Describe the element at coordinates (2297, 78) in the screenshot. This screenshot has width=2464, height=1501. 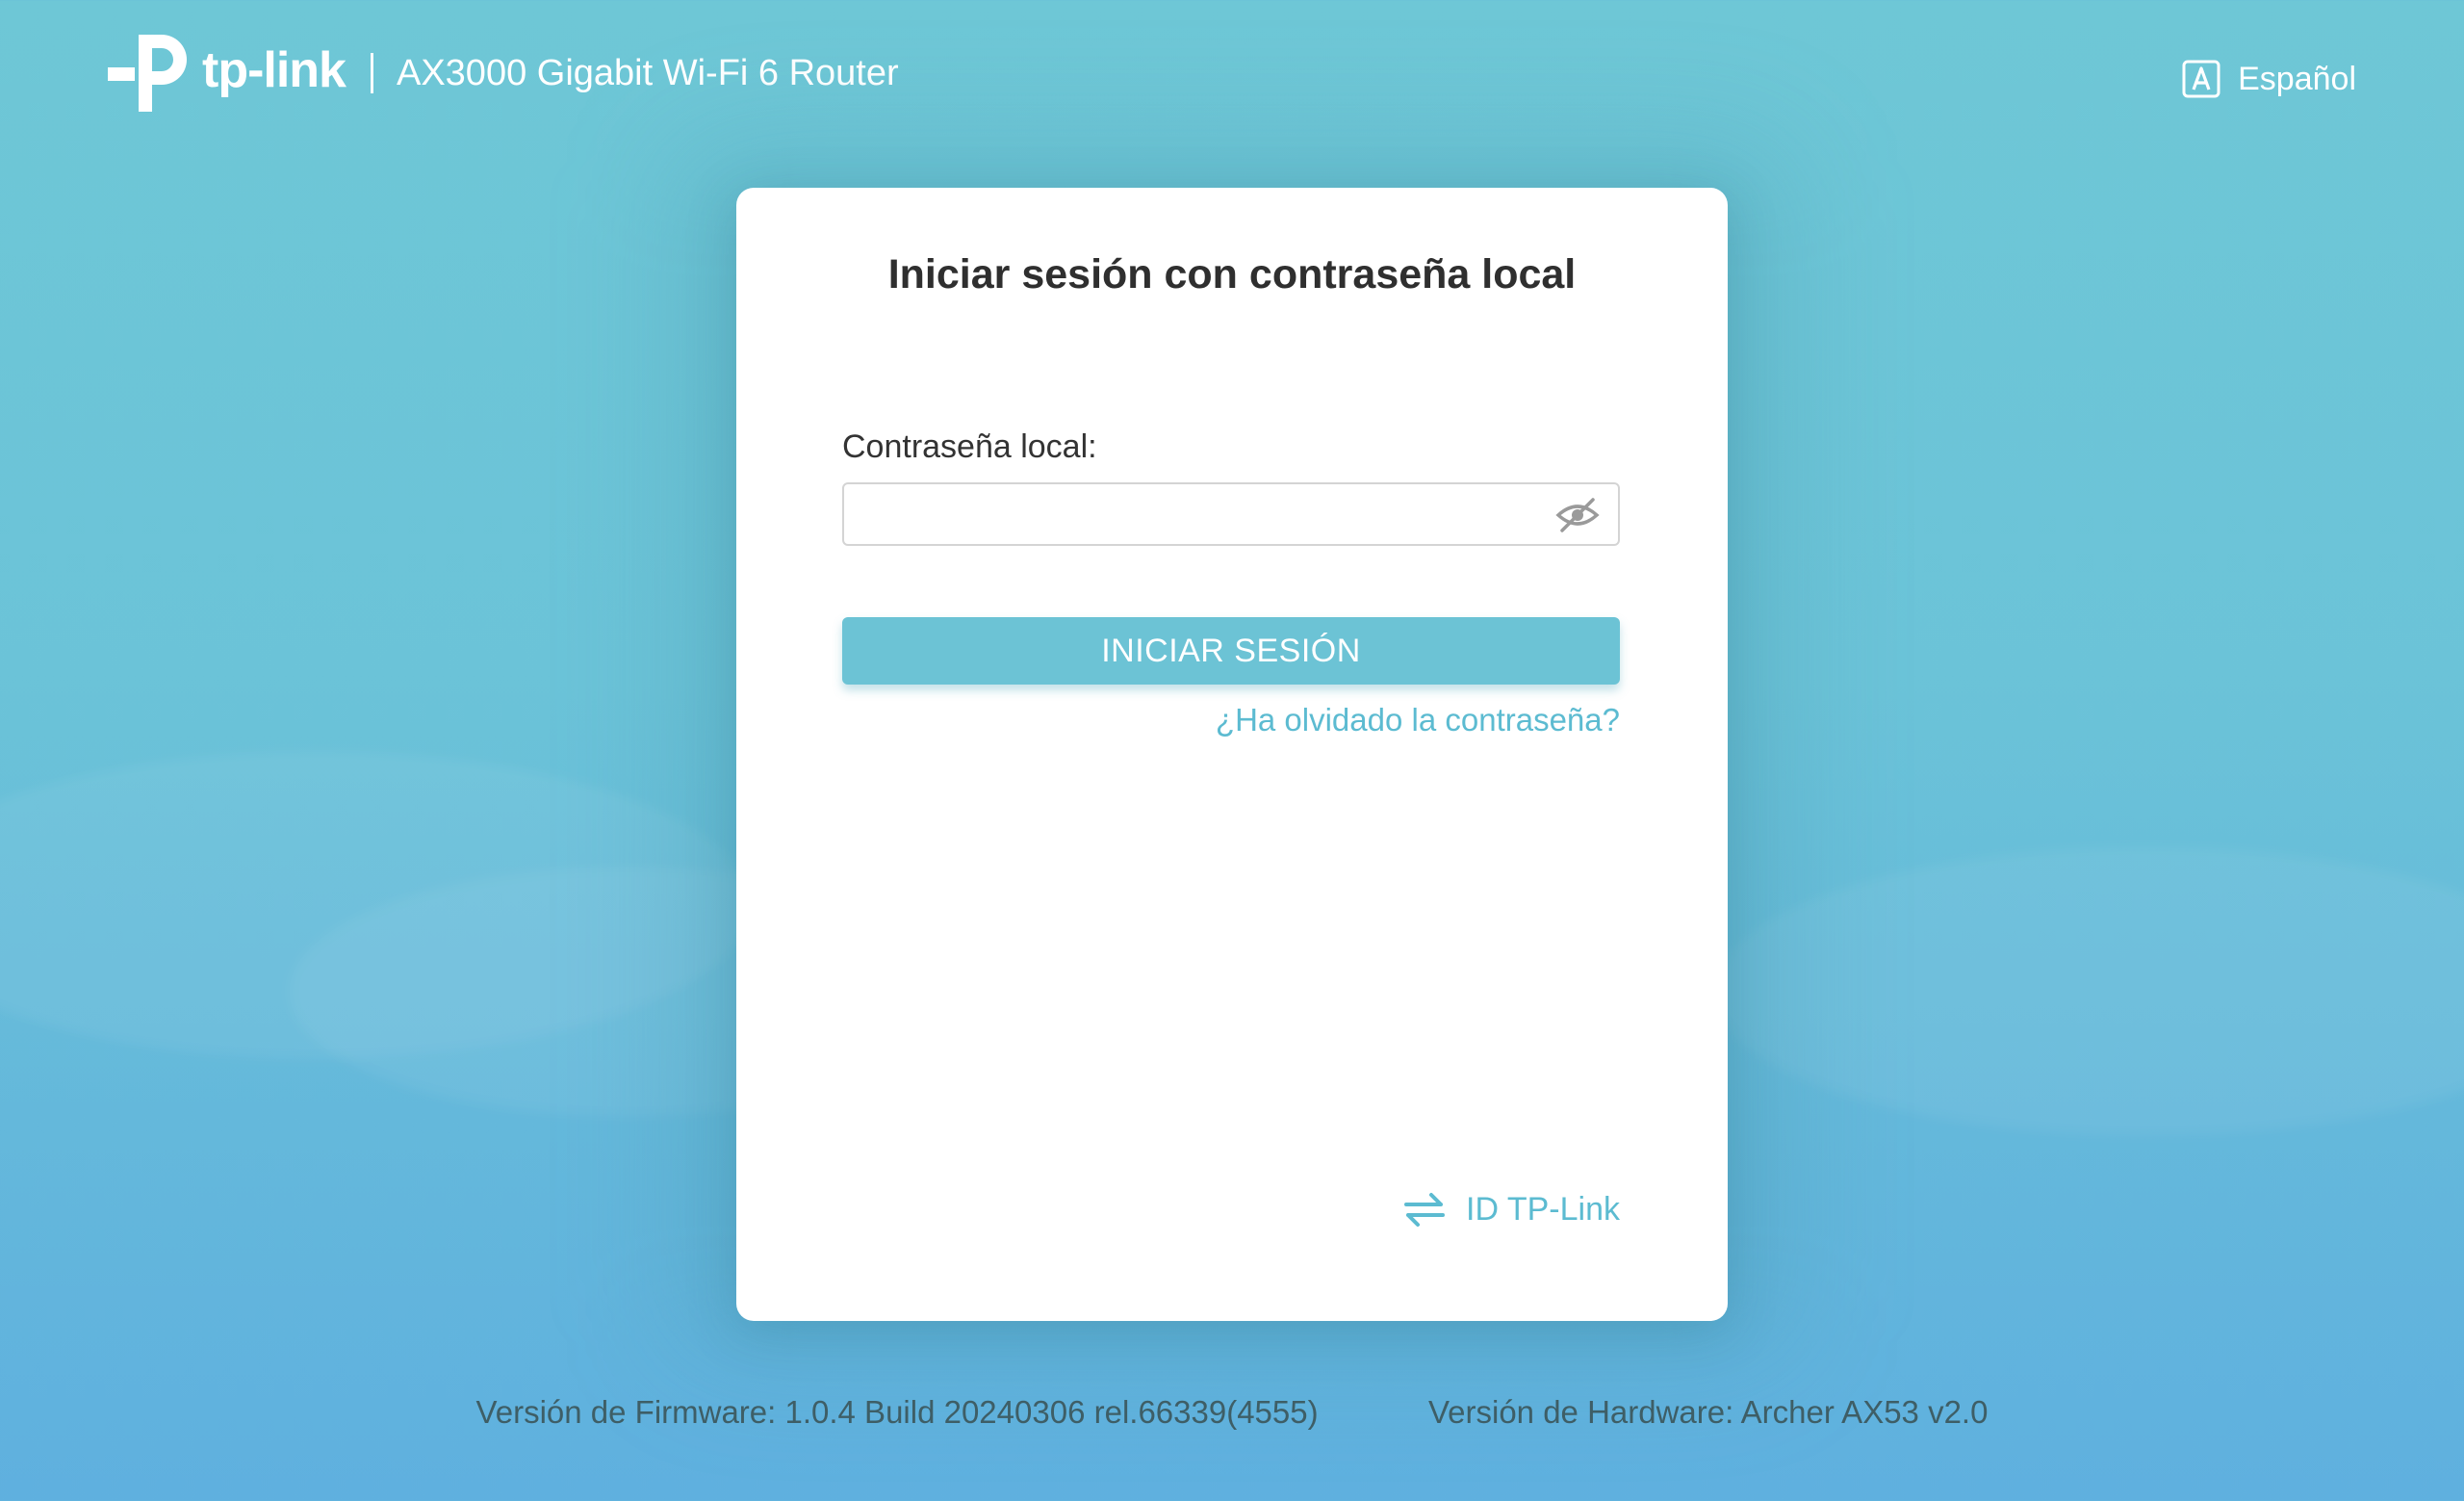
I see `language-label: Español` at that location.